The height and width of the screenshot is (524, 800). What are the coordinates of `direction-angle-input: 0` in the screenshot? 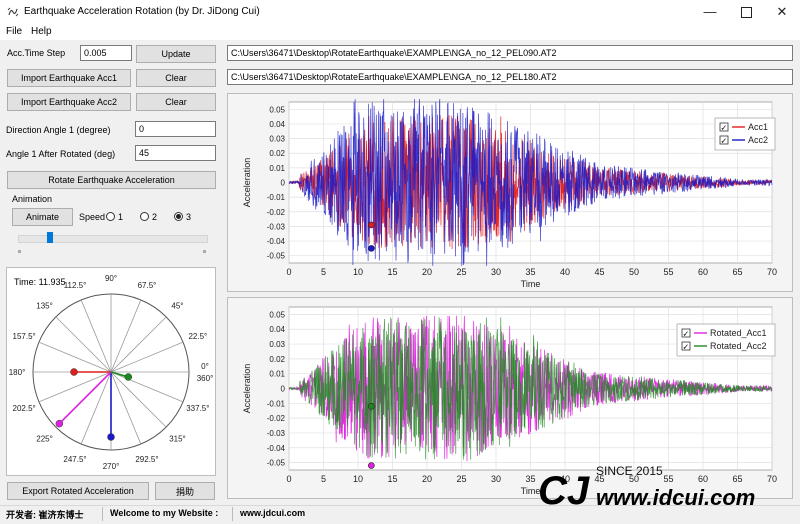 It's located at (175, 129).